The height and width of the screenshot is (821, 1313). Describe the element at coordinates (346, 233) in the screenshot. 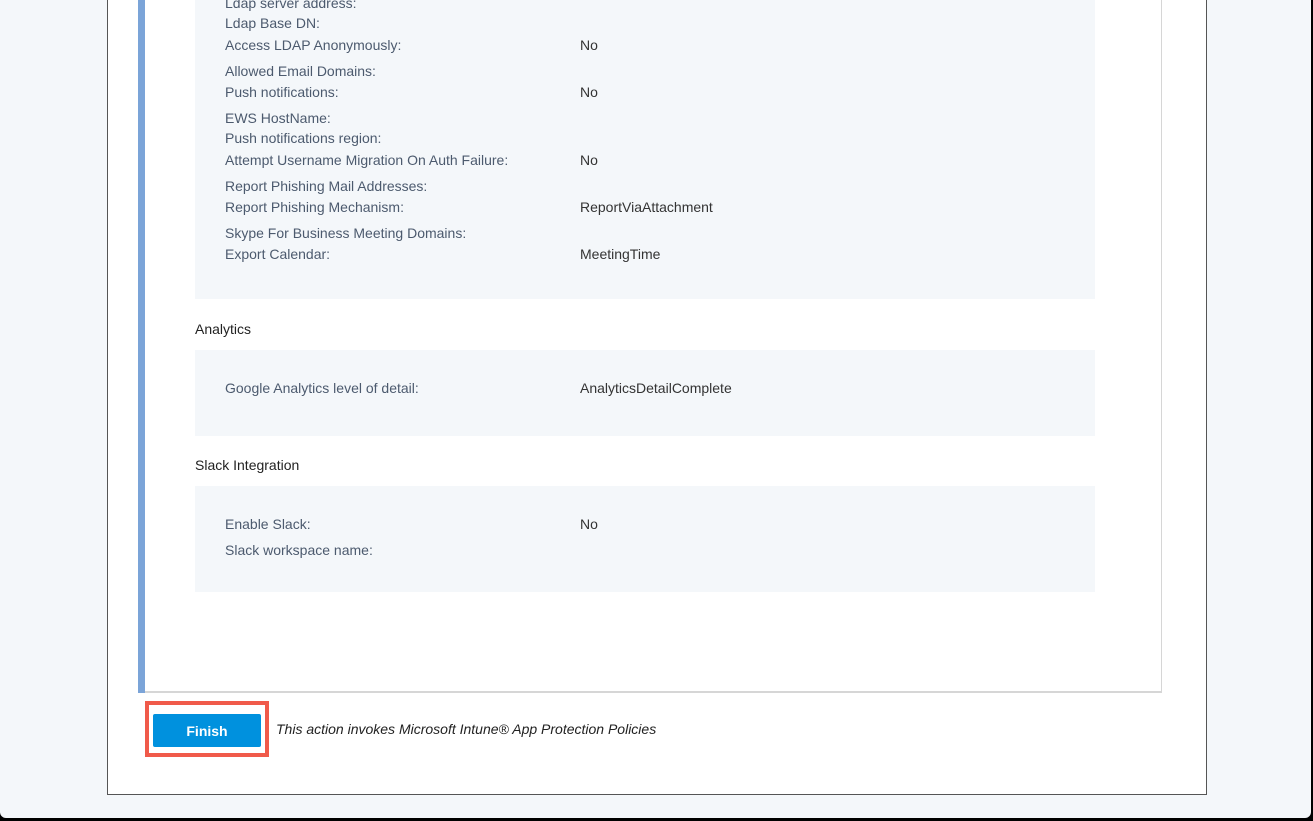

I see `setting-label: Skype For Business Meeting Domains:` at that location.